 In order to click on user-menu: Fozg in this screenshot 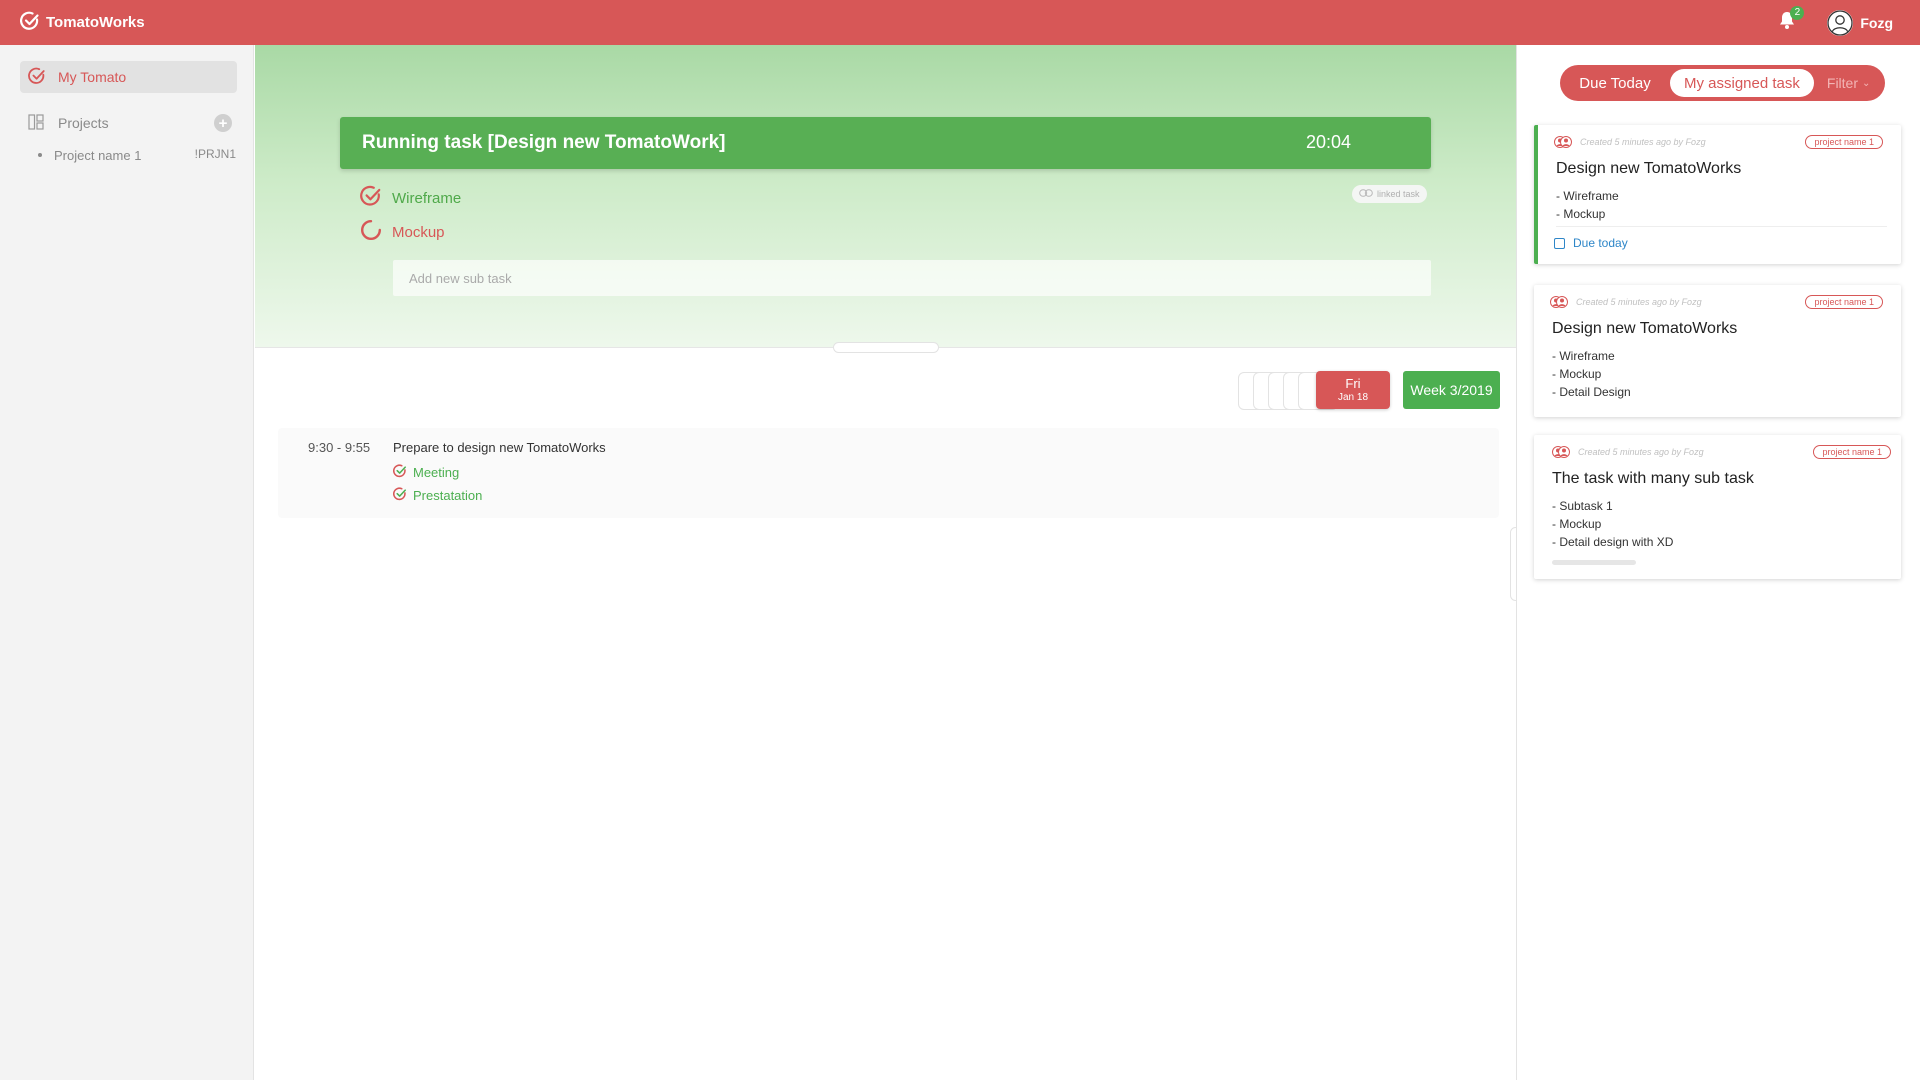, I will do `click(1860, 22)`.